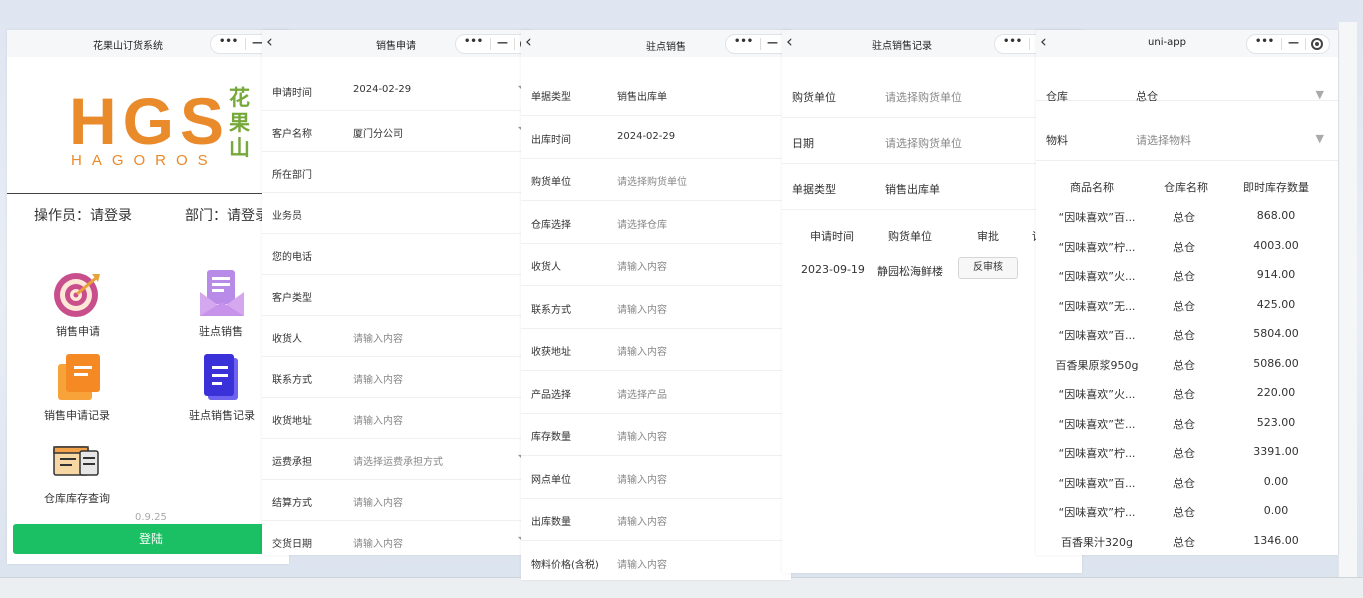 The image size is (1363, 598). What do you see at coordinates (1187, 139) in the screenshot?
I see `material-select: 物料 请选择物料 ▼` at bounding box center [1187, 139].